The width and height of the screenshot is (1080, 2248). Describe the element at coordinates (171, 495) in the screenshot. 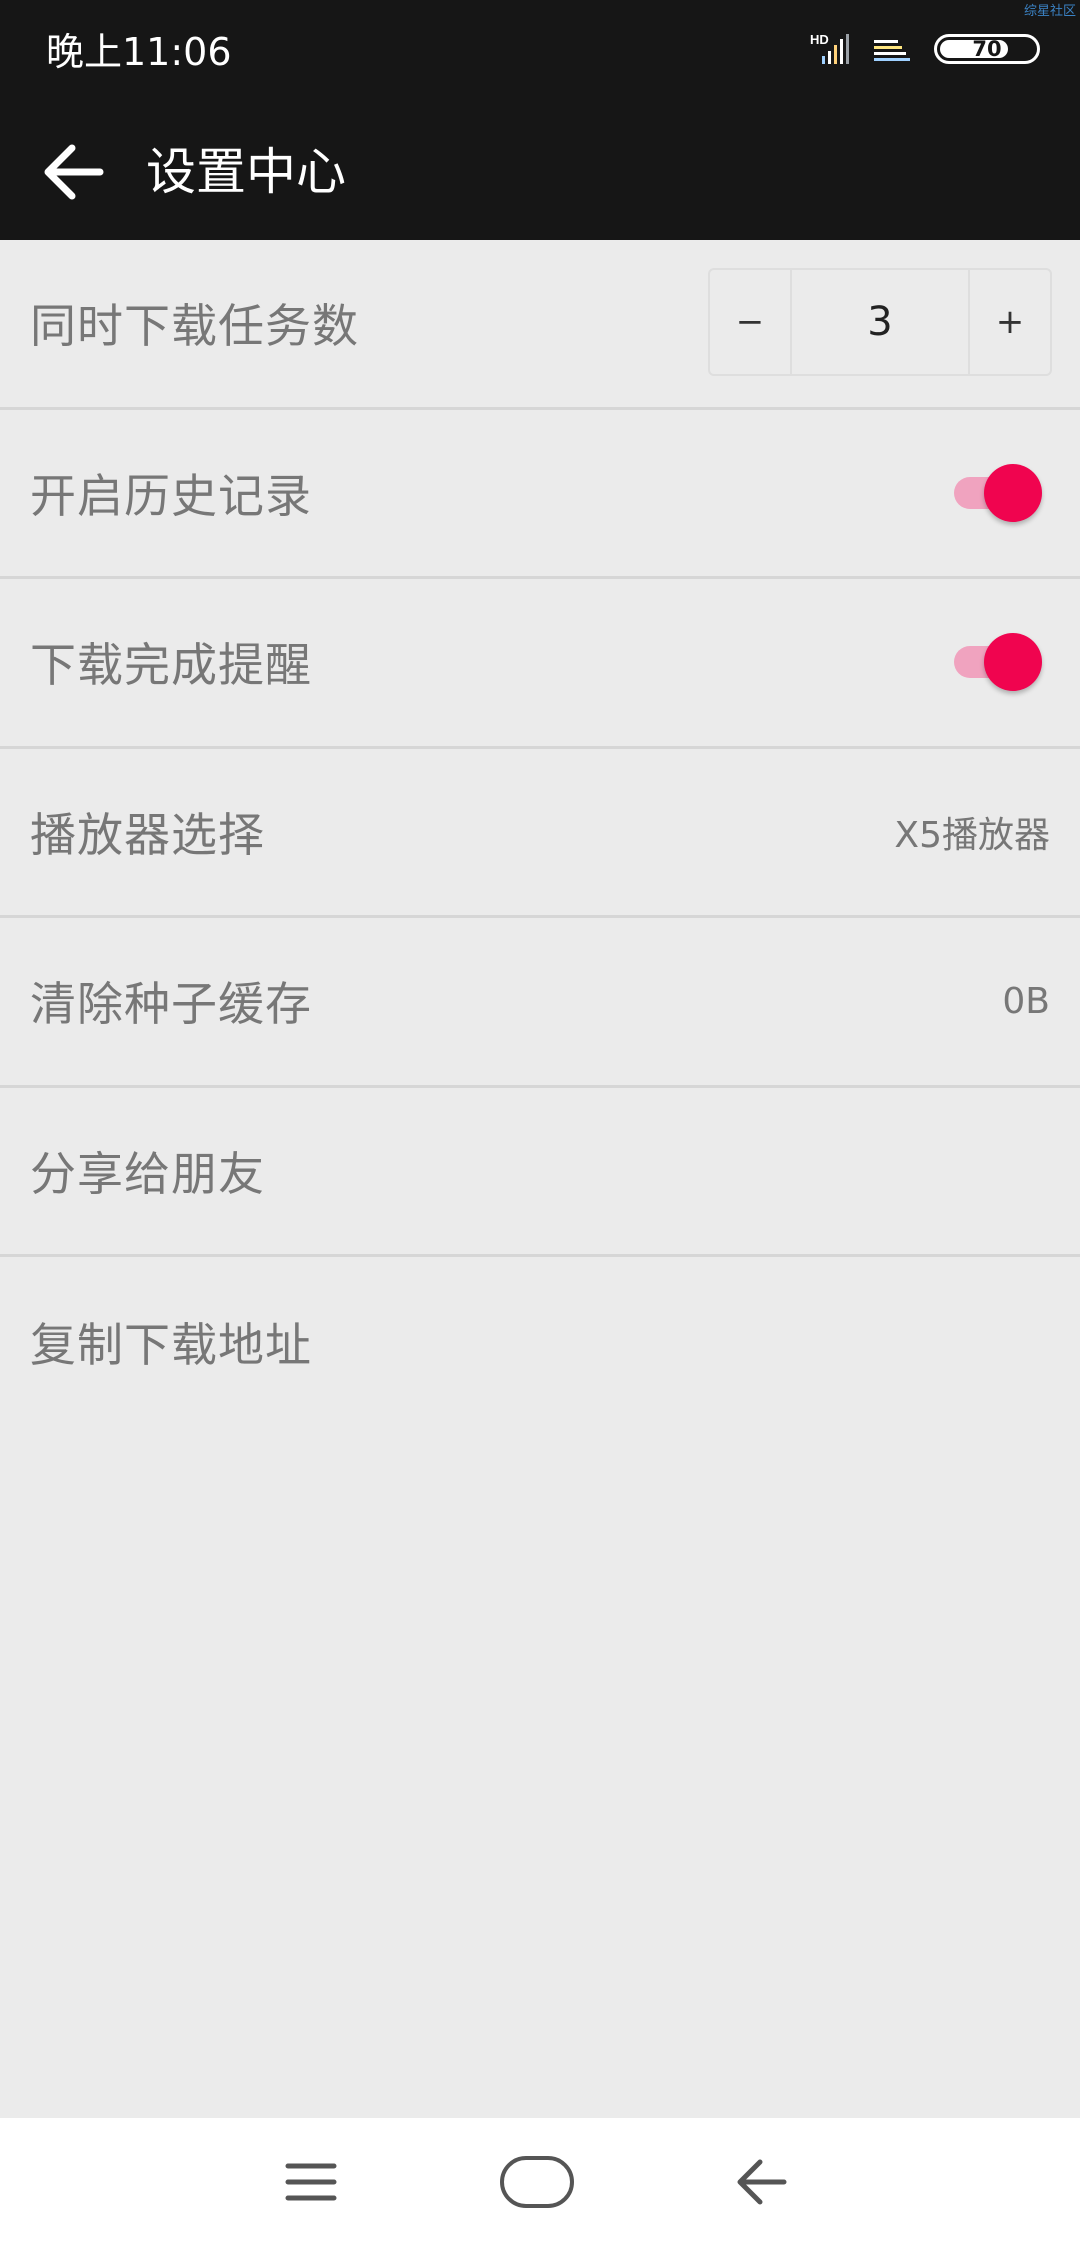

I see `setting-label: 开启历史记录` at that location.